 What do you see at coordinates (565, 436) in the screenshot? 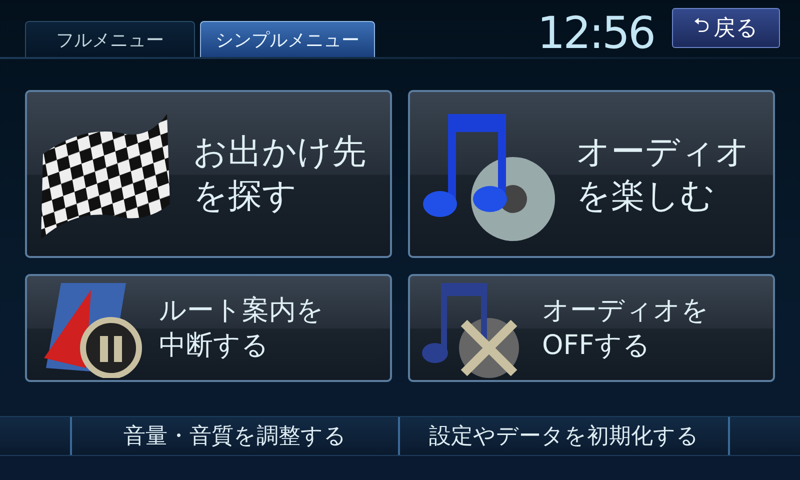
I see `bottom-button: 設定やデータを初期化する` at bounding box center [565, 436].